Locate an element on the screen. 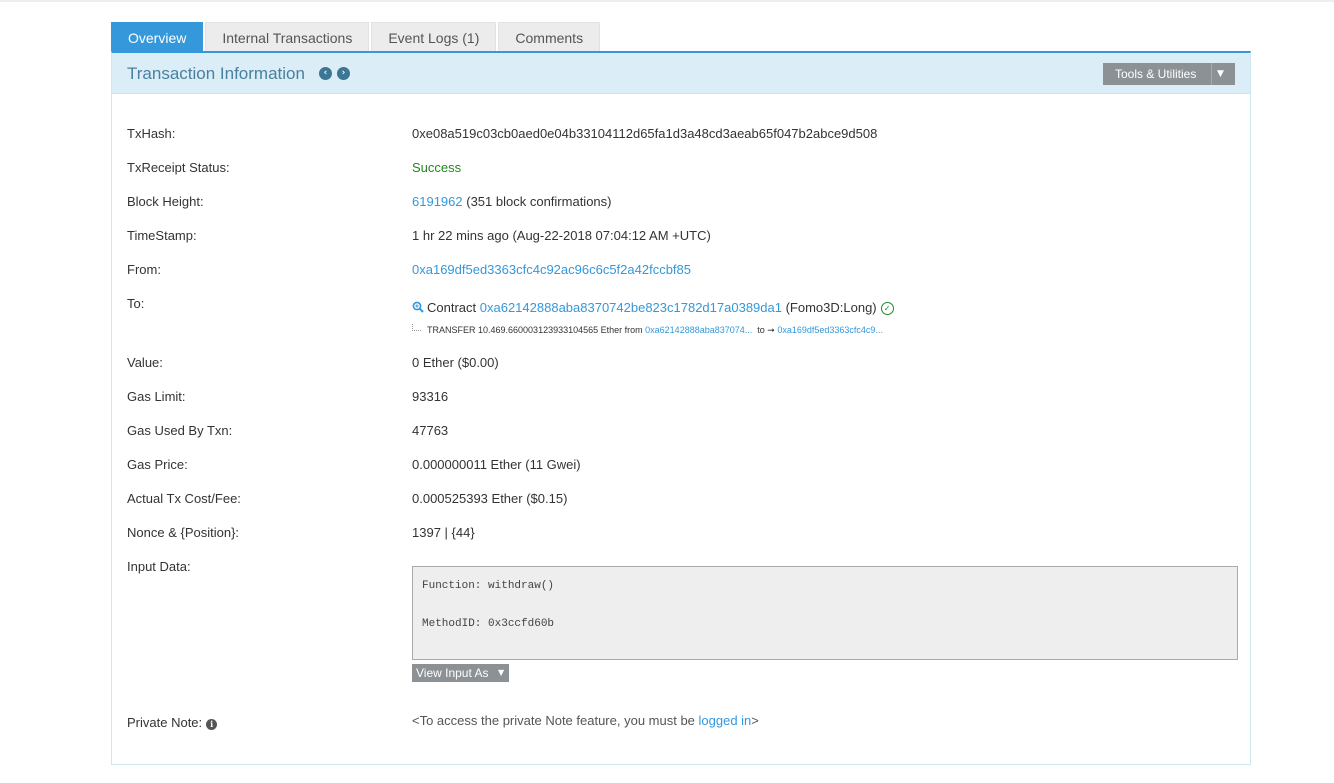 This screenshot has width=1334, height=783. block-height-value: 6191962 (351 block confirmations) is located at coordinates (511, 201).